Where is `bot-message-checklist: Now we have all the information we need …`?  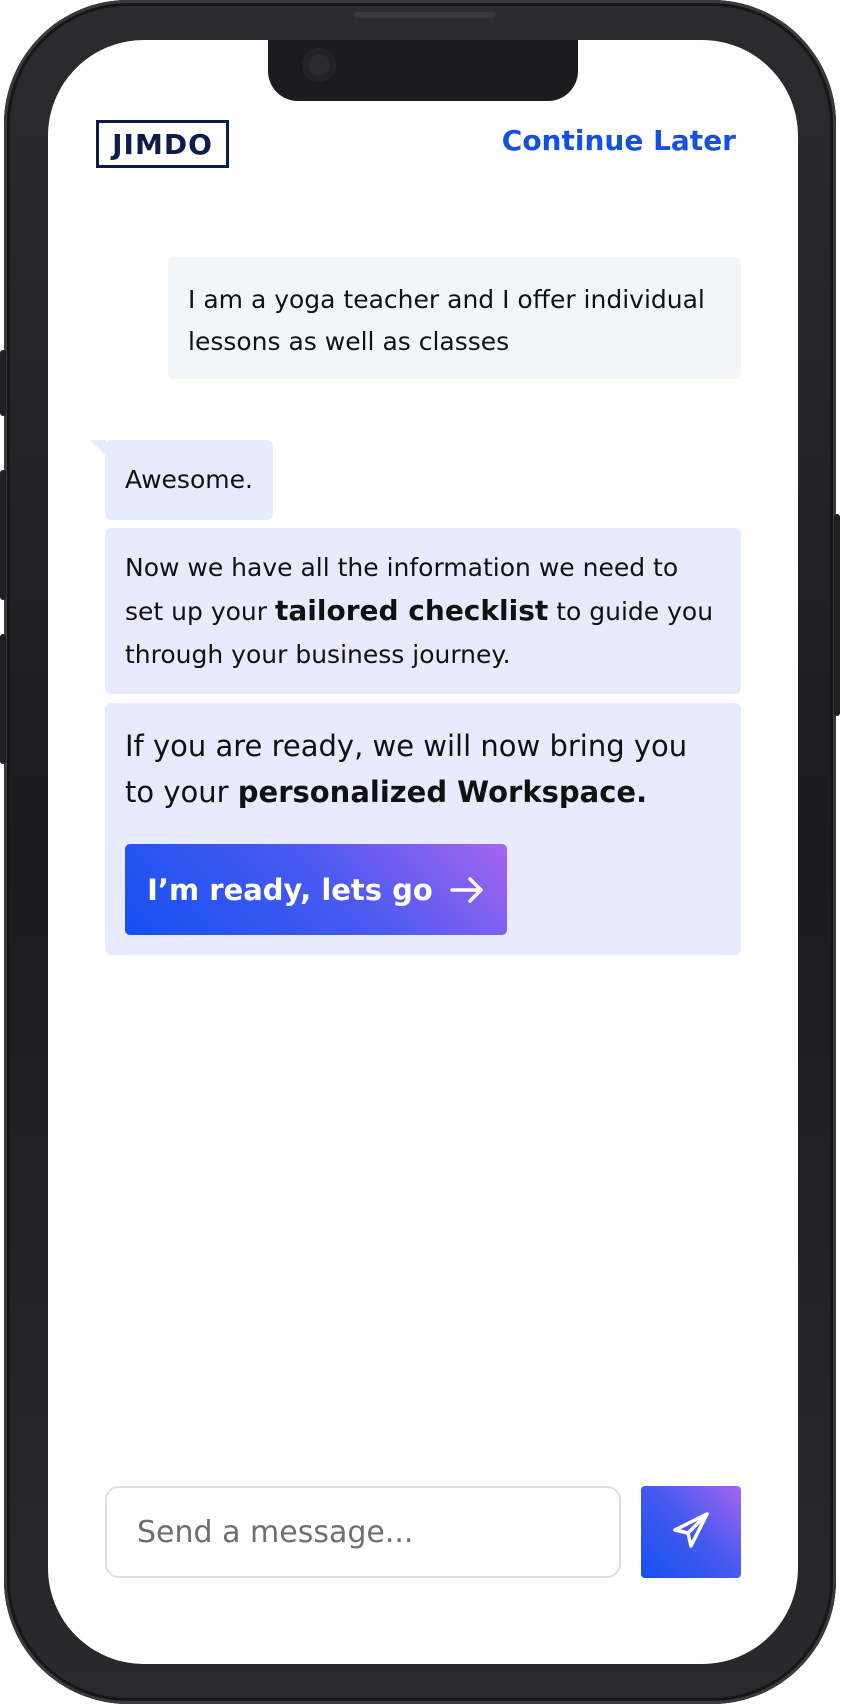 bot-message-checklist: Now we have all the information we need … is located at coordinates (423, 611).